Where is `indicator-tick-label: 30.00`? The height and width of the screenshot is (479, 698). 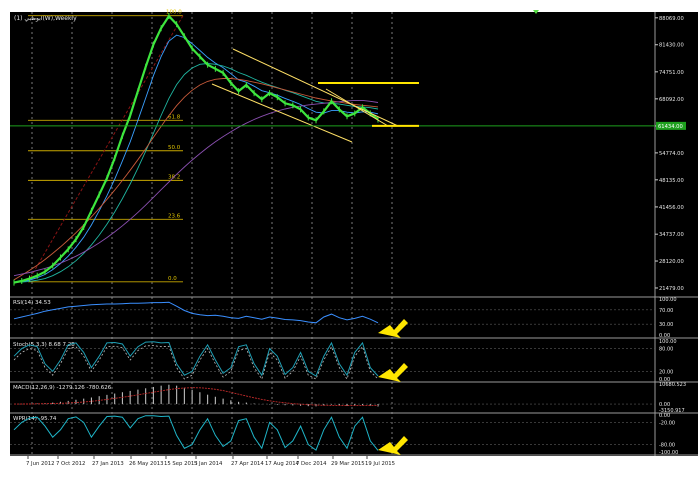 indicator-tick-label: 30.00 is located at coordinates (666, 325).